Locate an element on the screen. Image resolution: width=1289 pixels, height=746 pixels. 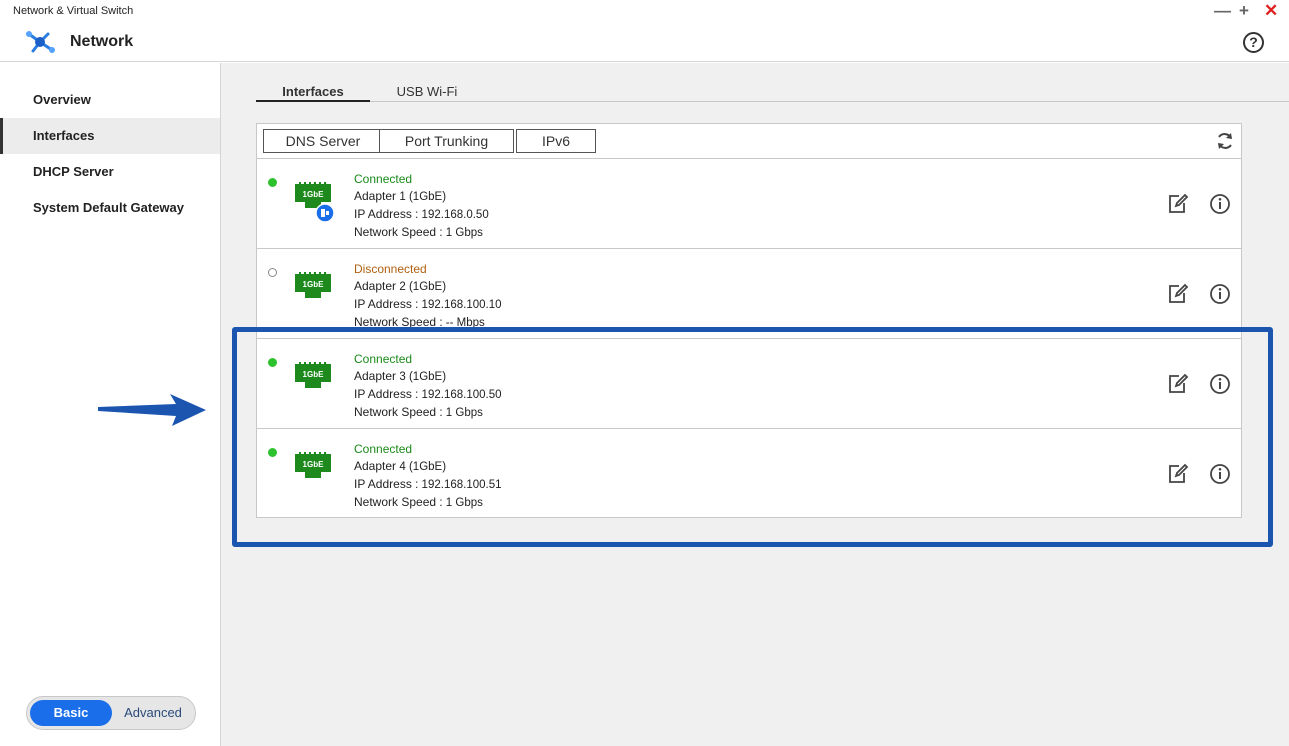
refresh-icon is located at coordinates (1225, 141).